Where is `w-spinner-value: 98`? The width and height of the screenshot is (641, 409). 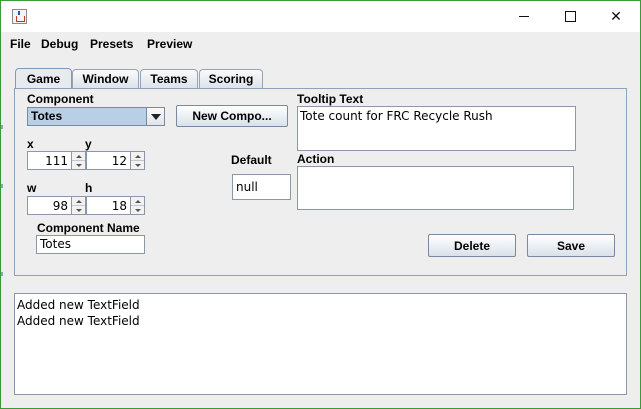
w-spinner-value: 98 is located at coordinates (49, 205).